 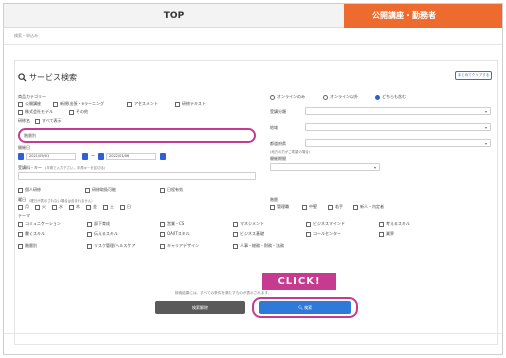 I want to click on level-checkbox-2: 若手, so click(x=335, y=207).